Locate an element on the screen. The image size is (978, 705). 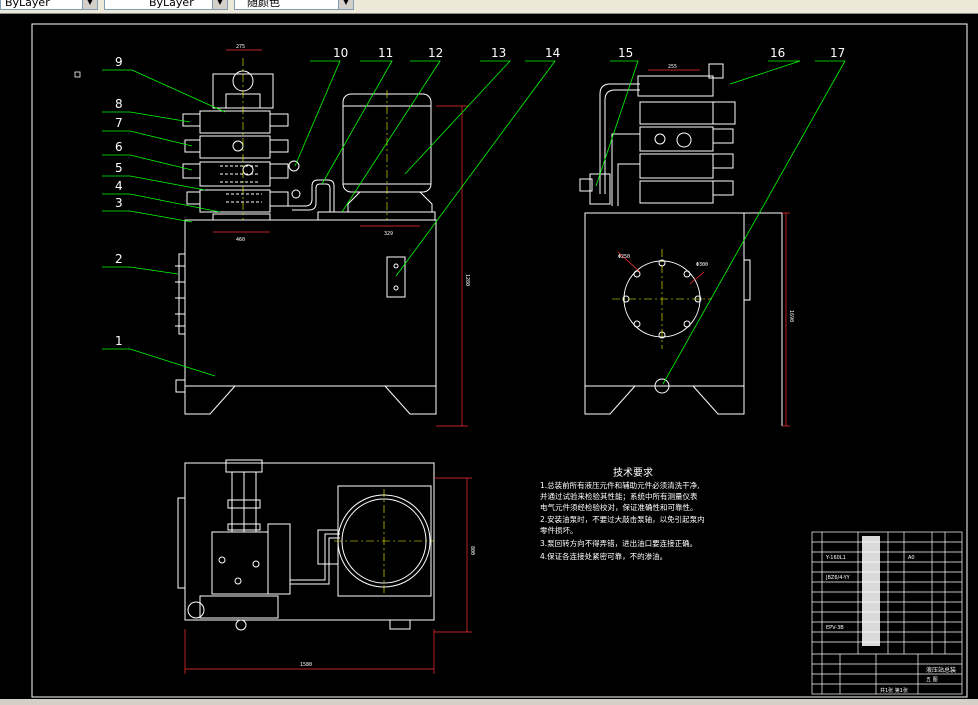
linetype-combo: ByLayer ▼ is located at coordinates (166, 5).